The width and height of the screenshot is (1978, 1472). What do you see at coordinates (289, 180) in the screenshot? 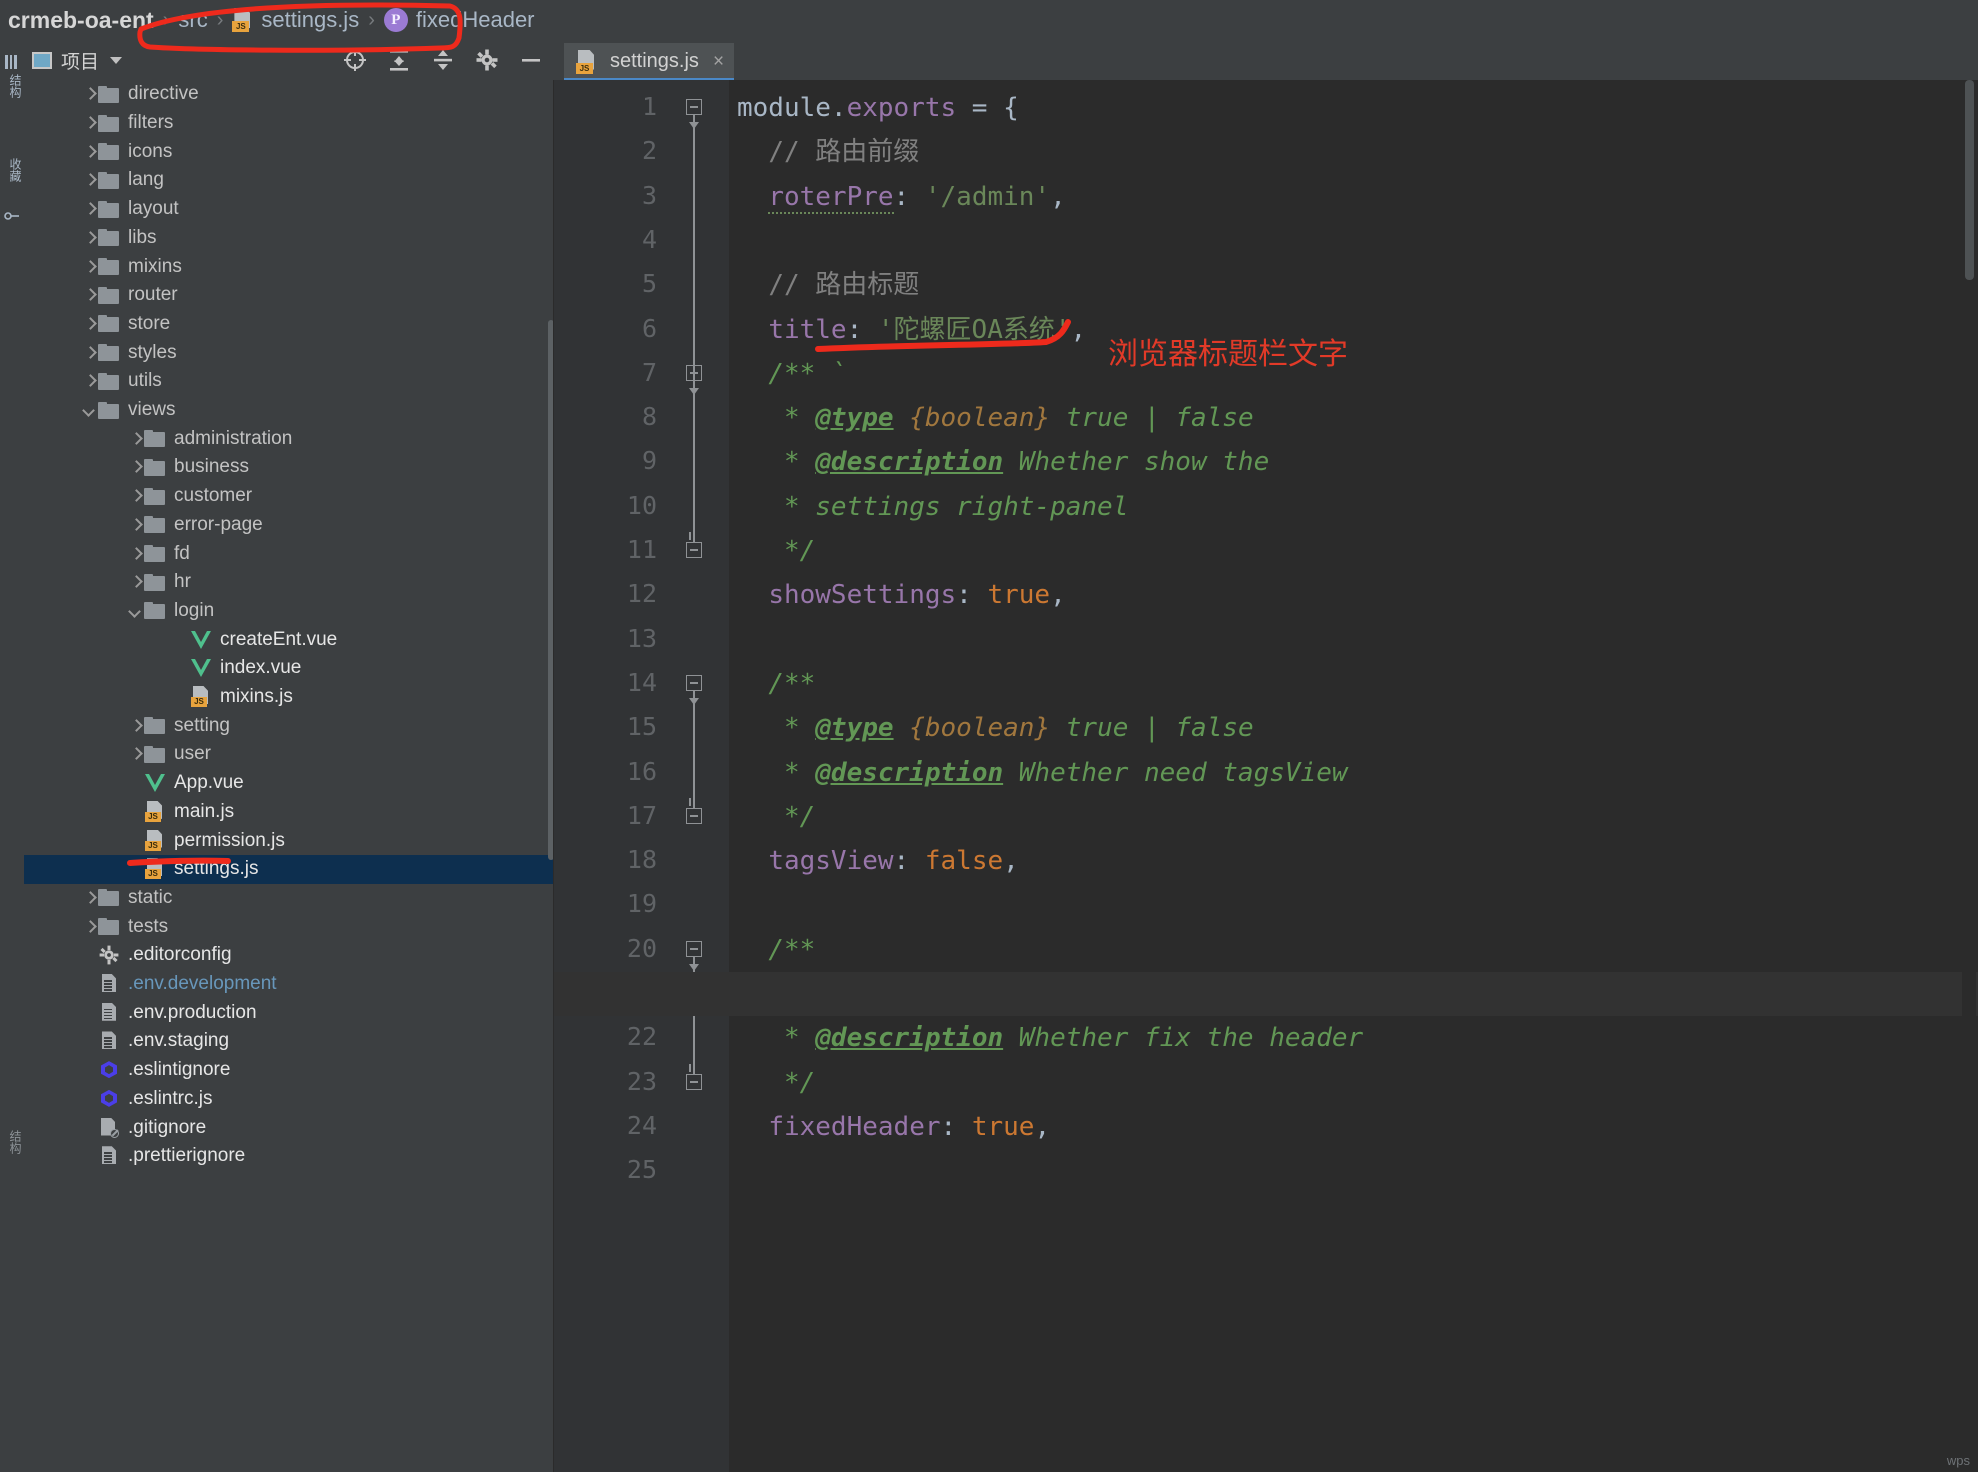
I see `tree-item-lang: lang` at bounding box center [289, 180].